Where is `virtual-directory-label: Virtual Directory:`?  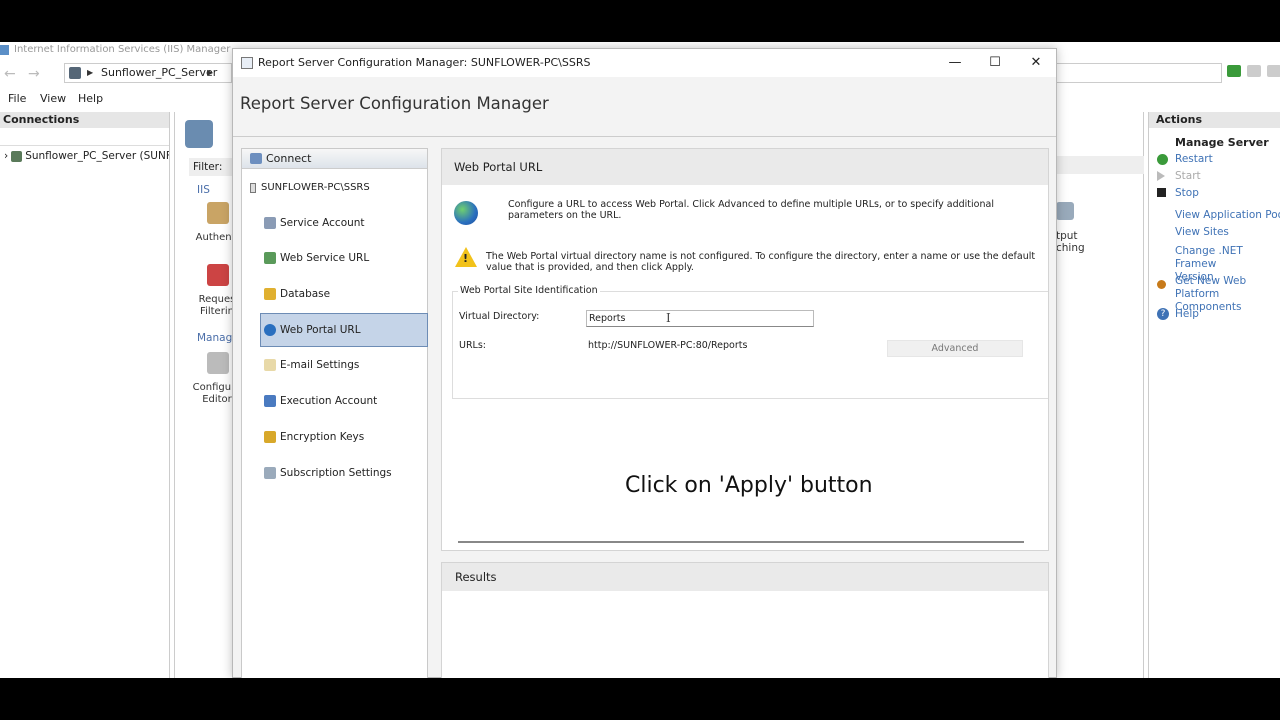
virtual-directory-label: Virtual Directory: is located at coordinates (499, 316).